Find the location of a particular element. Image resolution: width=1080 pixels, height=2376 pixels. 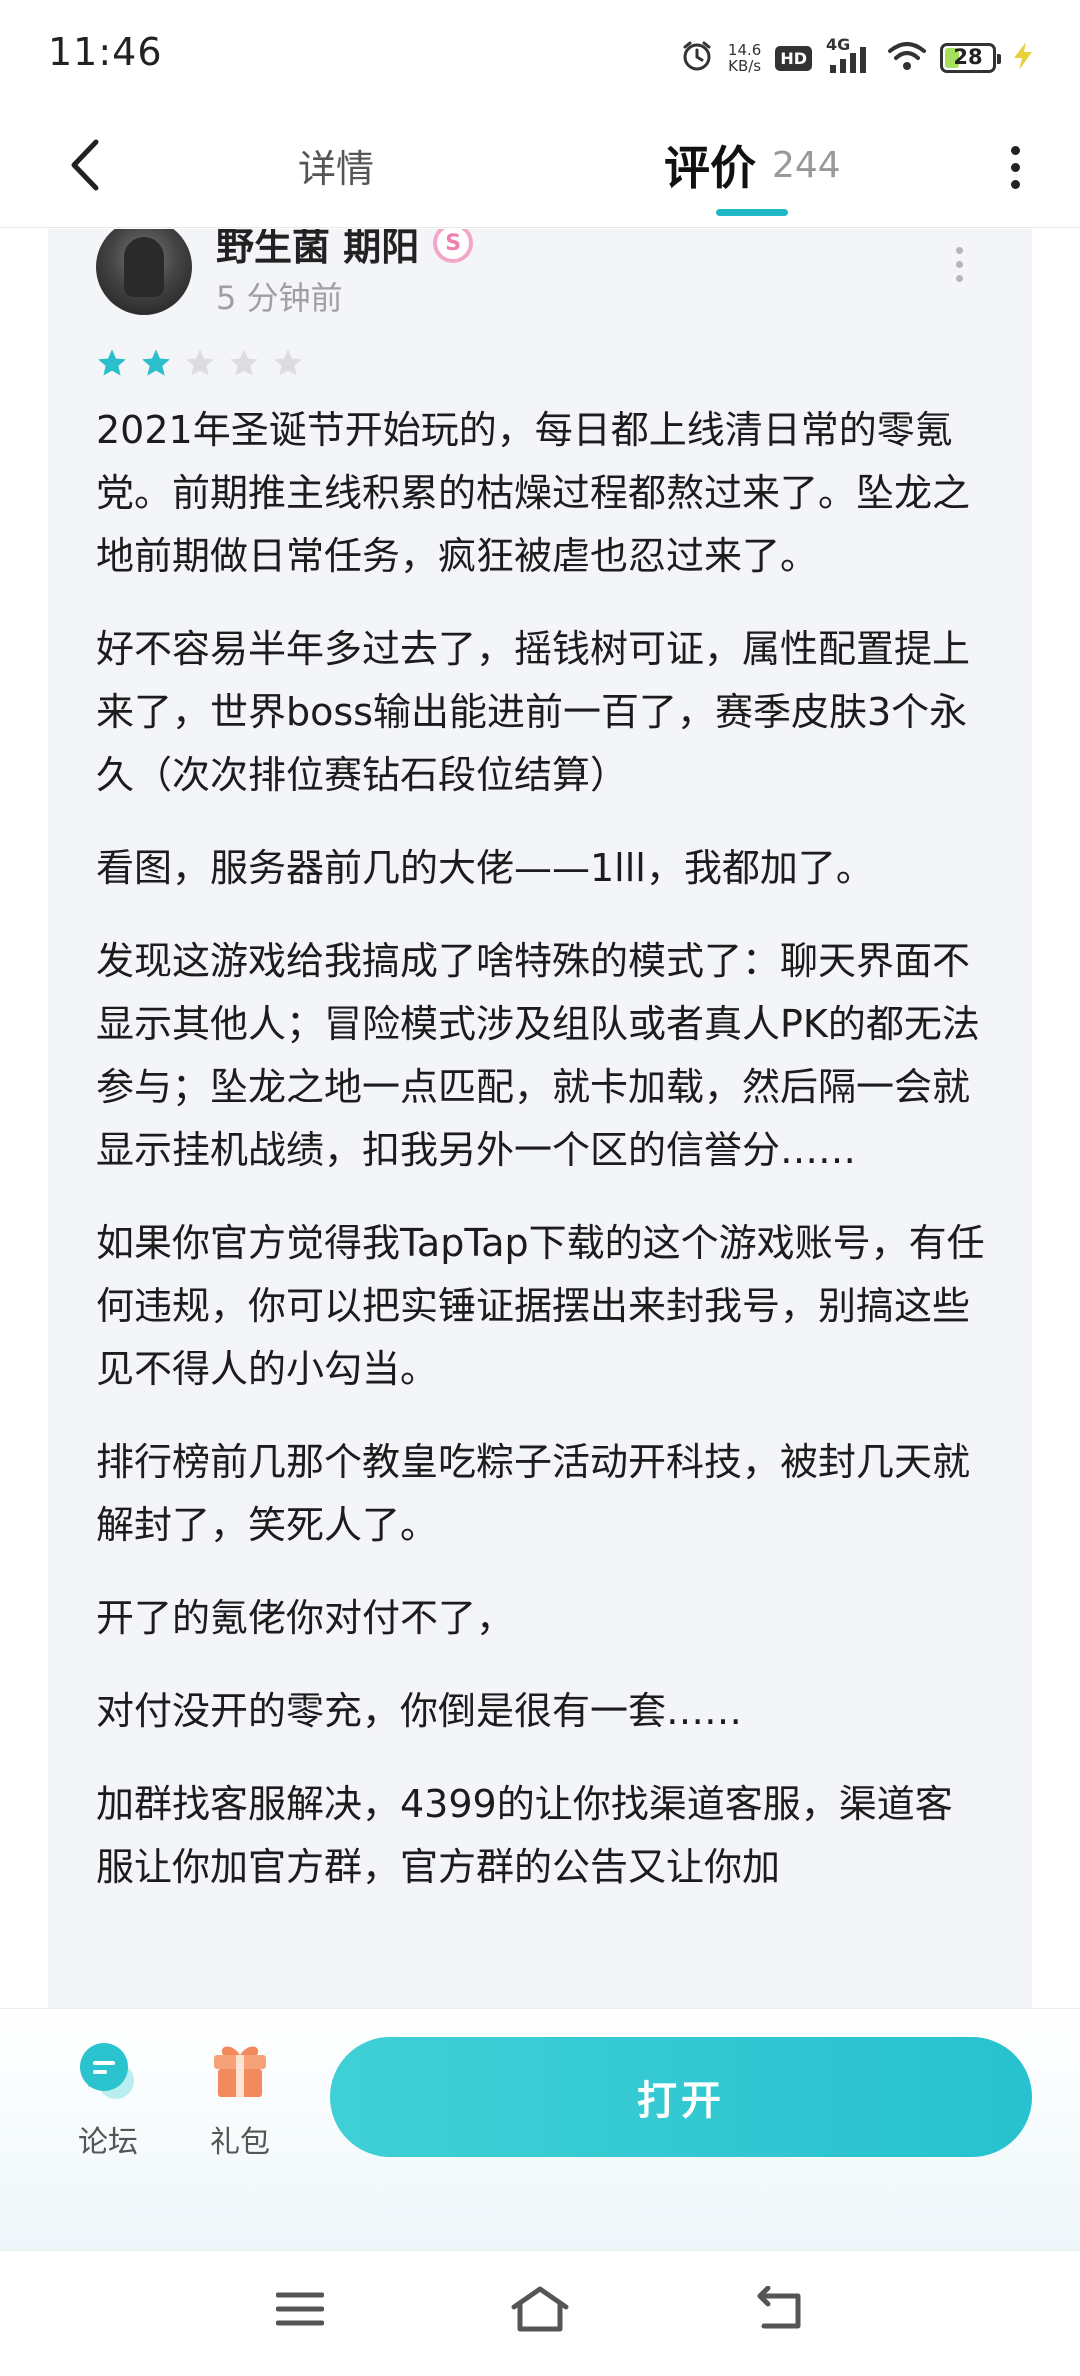

tab-reviews: 评价 244 is located at coordinates (752, 165).